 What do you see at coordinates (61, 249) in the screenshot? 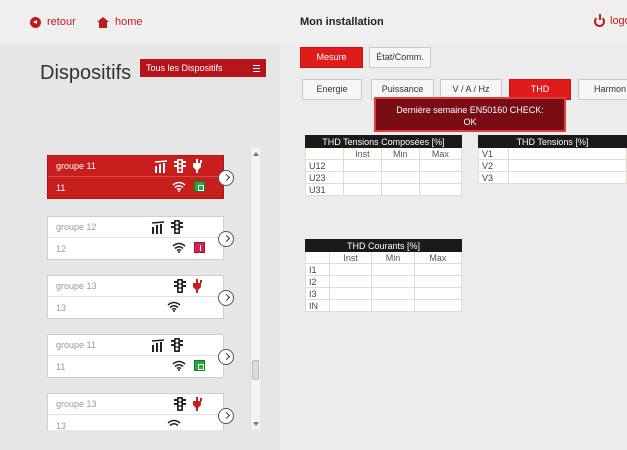
I see `device-id: 12` at bounding box center [61, 249].